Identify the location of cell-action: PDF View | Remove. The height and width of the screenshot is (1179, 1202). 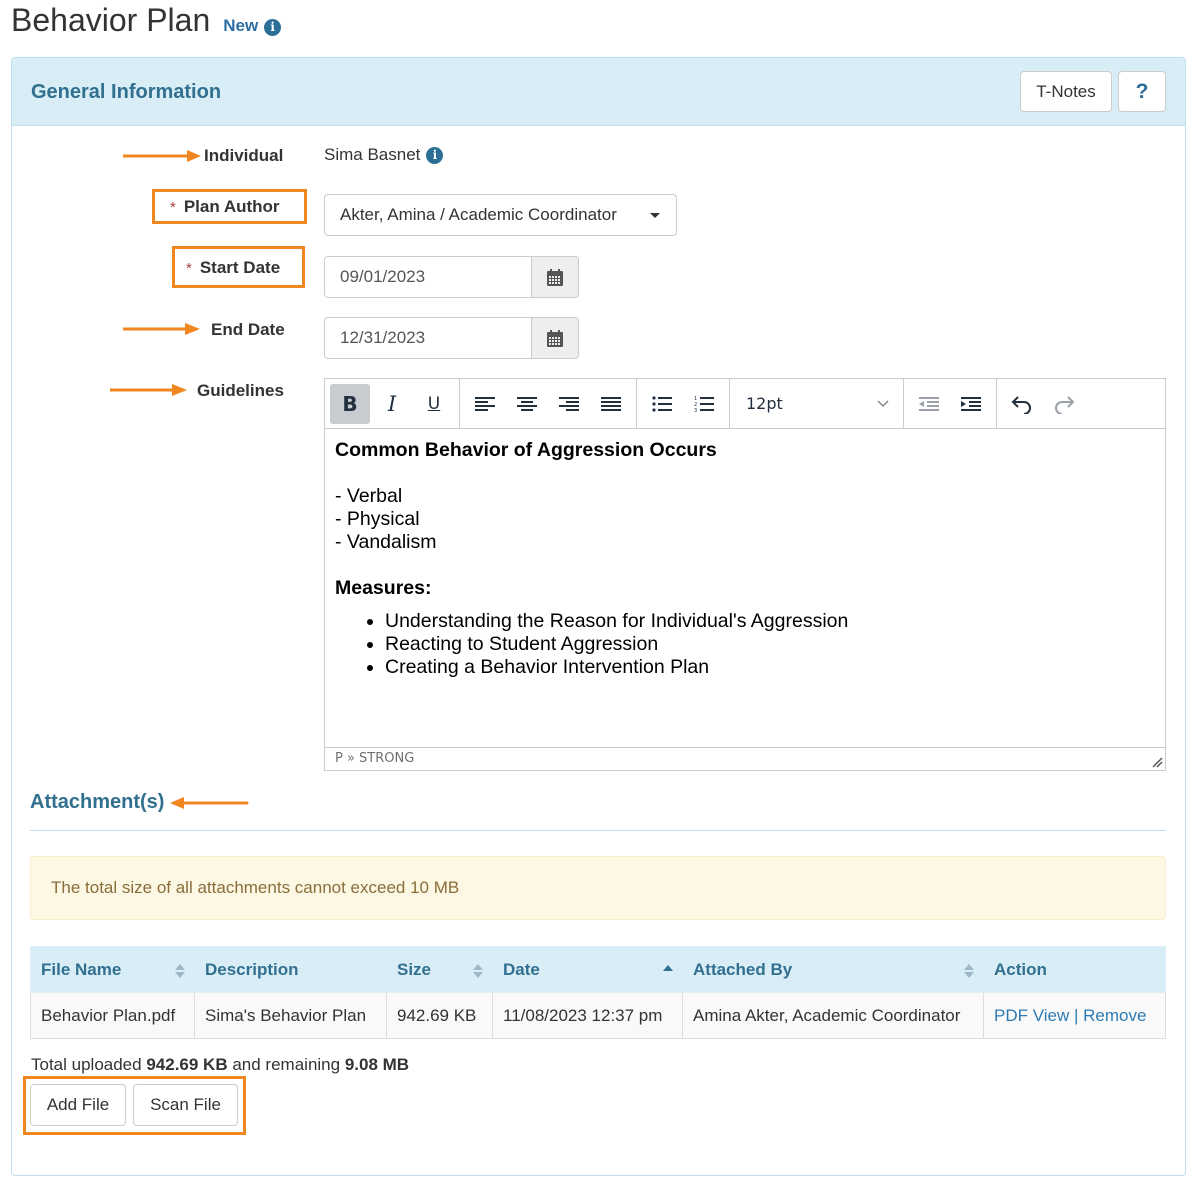
(1074, 1015).